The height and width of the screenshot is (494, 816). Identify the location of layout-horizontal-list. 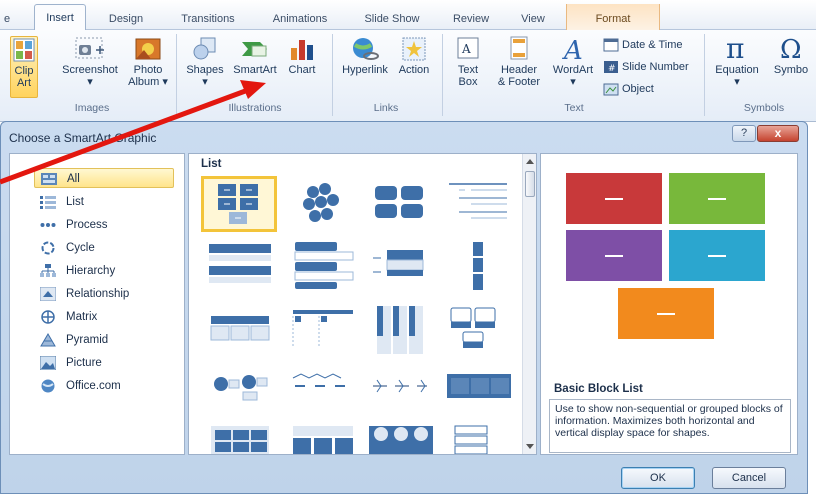
(323, 438).